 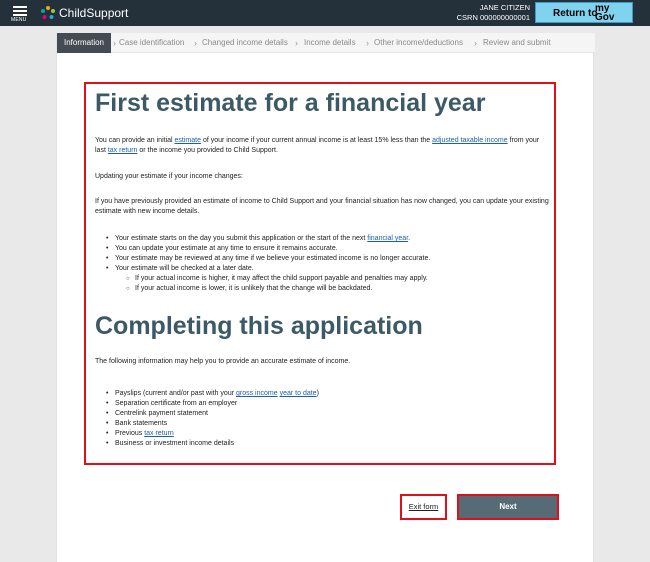 I want to click on step-case-identification: Case identification, so click(x=151, y=43).